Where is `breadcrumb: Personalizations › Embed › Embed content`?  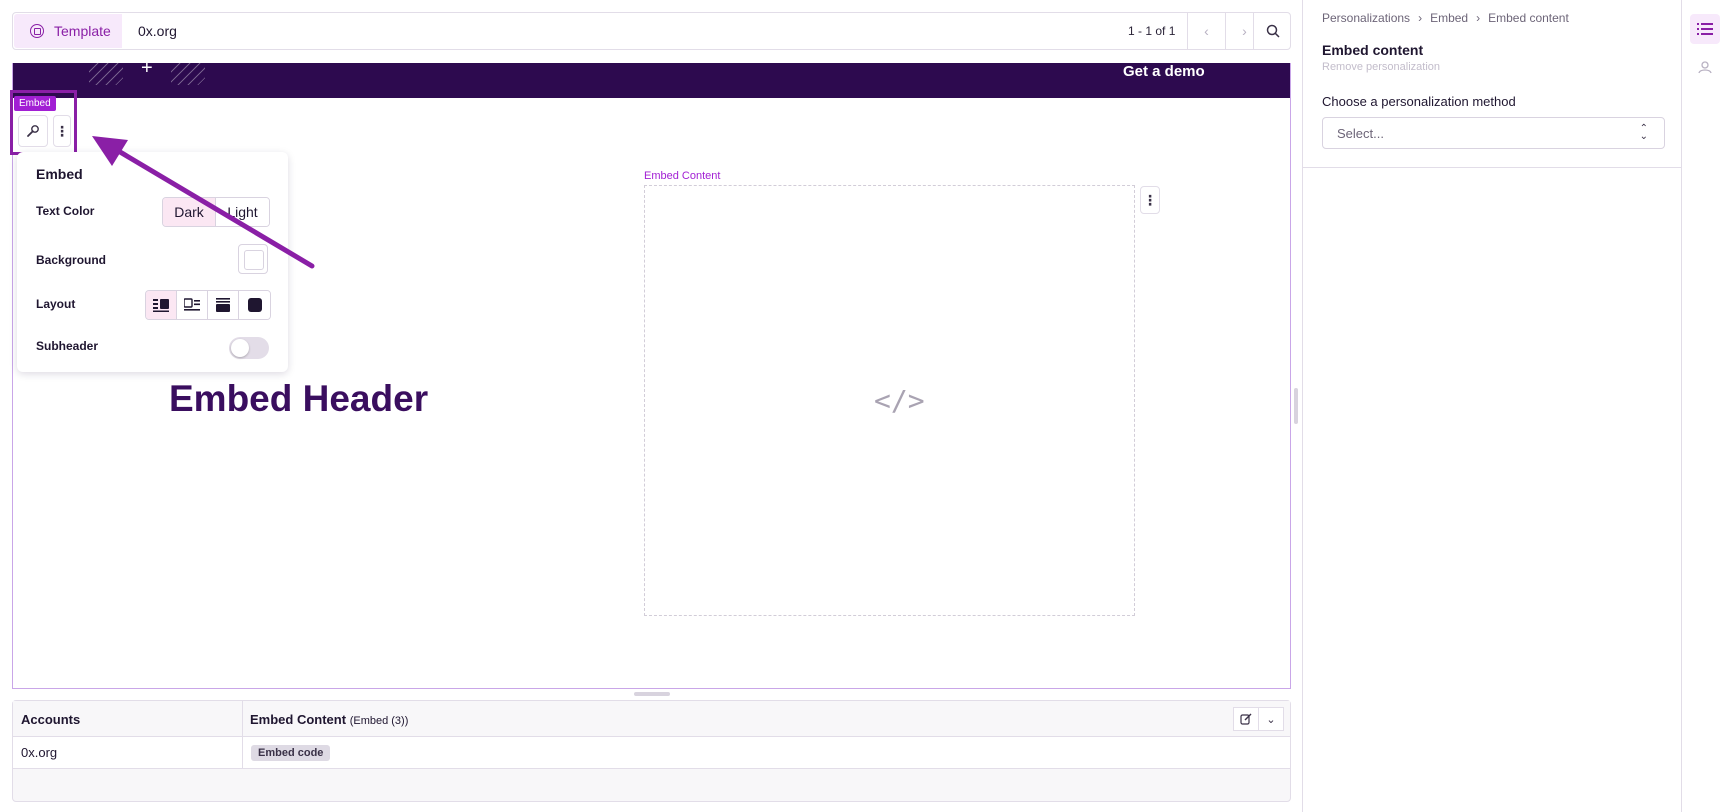 breadcrumb: Personalizations › Embed › Embed content is located at coordinates (1445, 18).